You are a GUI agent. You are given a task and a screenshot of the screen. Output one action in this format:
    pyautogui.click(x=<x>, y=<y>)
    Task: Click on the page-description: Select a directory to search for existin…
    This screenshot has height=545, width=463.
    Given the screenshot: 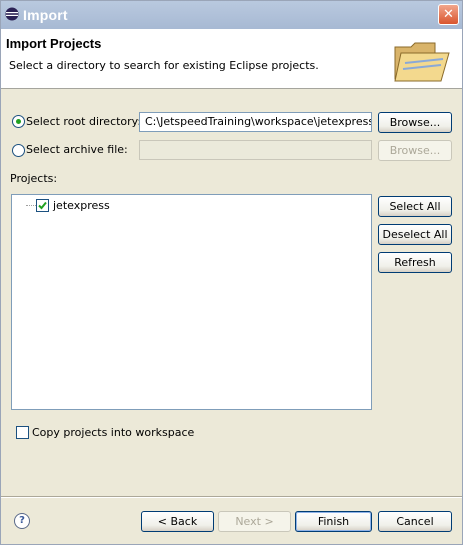 What is the action you would take?
    pyautogui.click(x=164, y=65)
    